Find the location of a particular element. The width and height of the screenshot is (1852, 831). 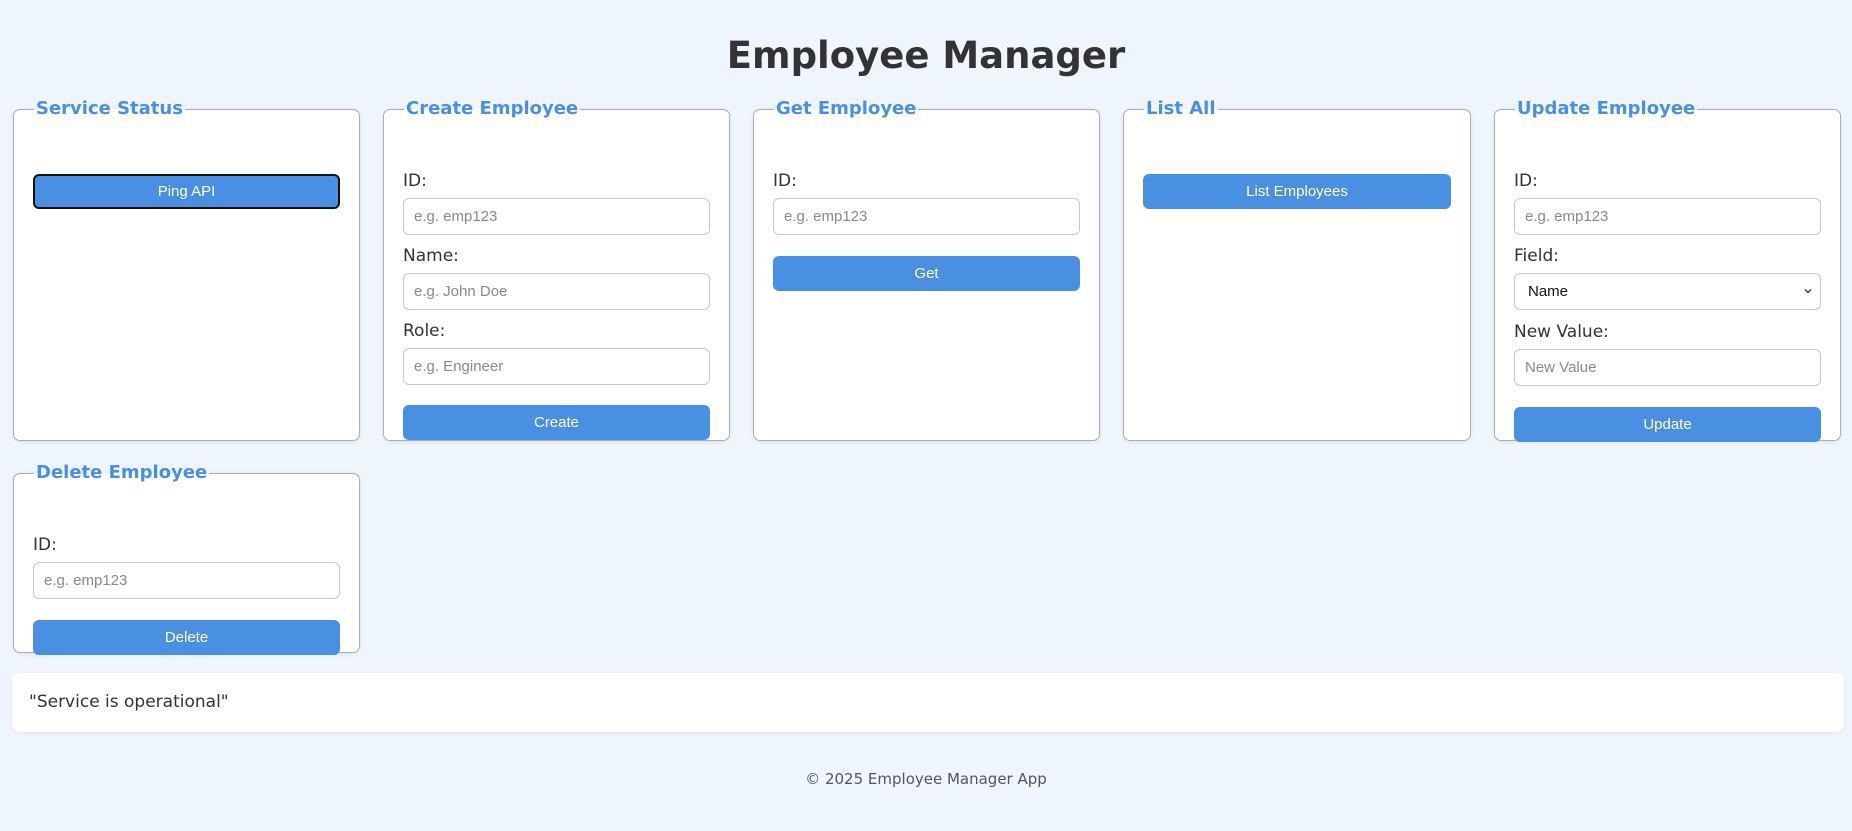

update-field-select: Name is located at coordinates (1667, 291).